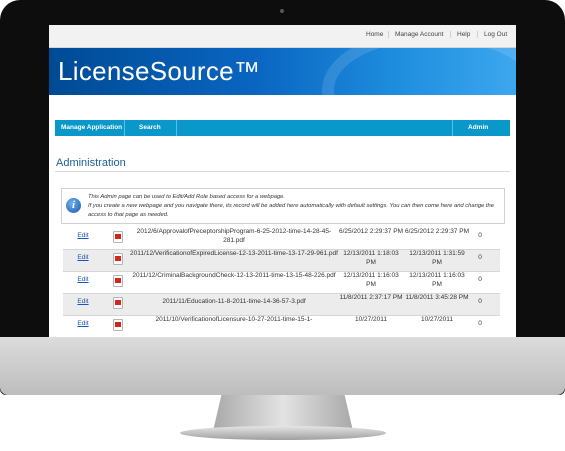 The height and width of the screenshot is (451, 565). I want to click on home-link: Home, so click(374, 34).